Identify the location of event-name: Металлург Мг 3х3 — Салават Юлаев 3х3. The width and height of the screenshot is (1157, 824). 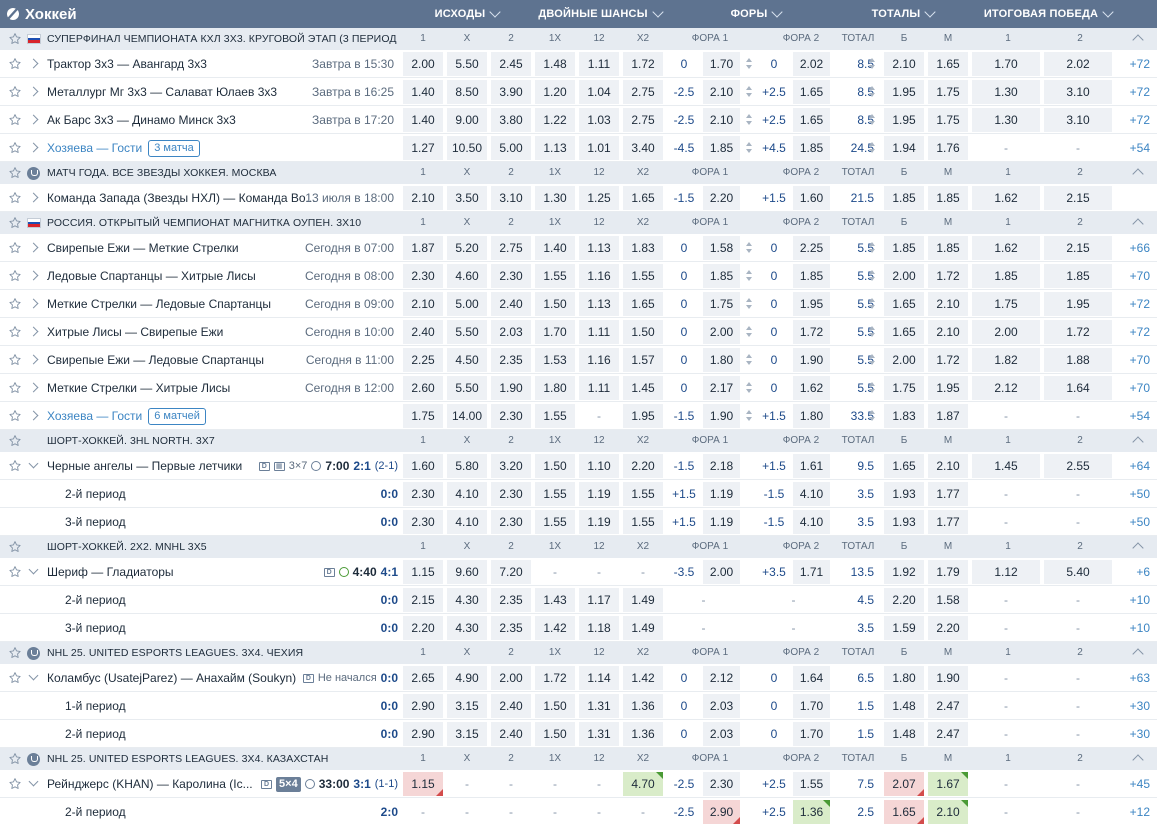
(162, 92).